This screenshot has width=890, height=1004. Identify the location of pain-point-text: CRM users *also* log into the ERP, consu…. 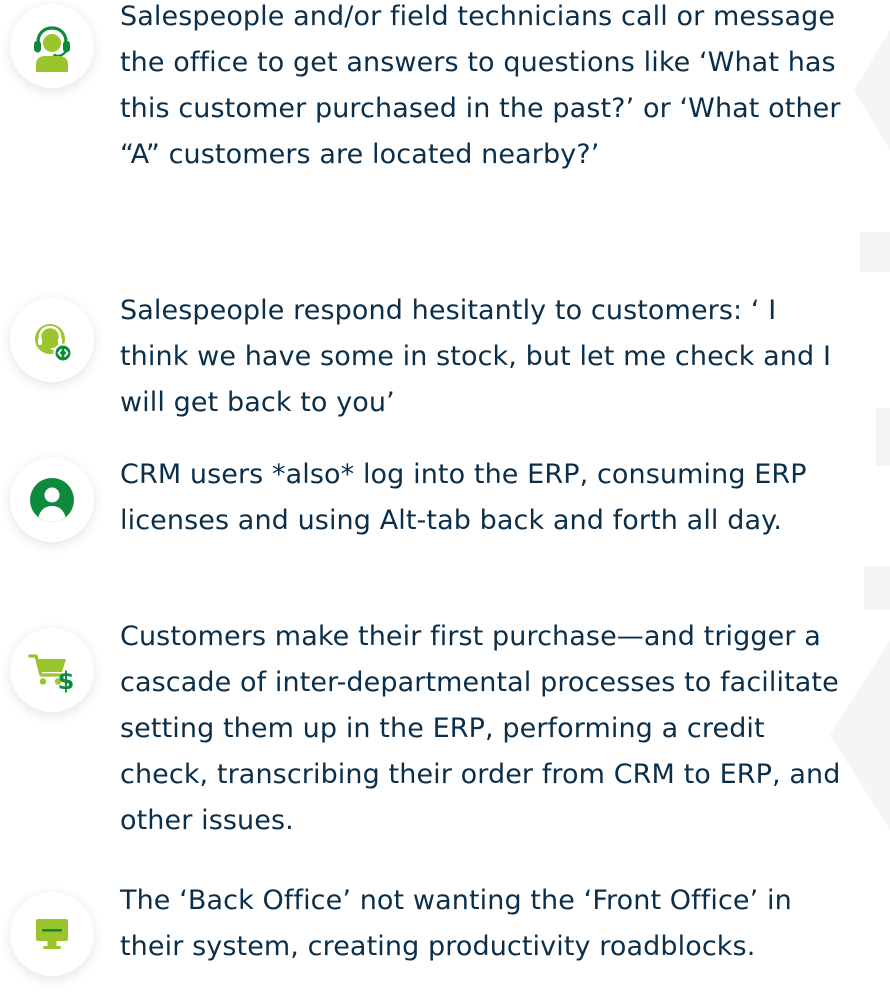
(463, 497).